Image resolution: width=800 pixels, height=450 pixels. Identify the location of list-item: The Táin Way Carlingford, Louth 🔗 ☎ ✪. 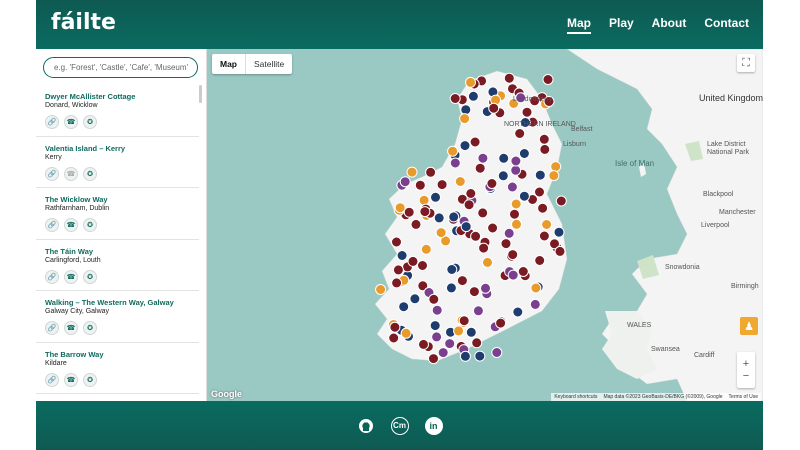
(117, 265).